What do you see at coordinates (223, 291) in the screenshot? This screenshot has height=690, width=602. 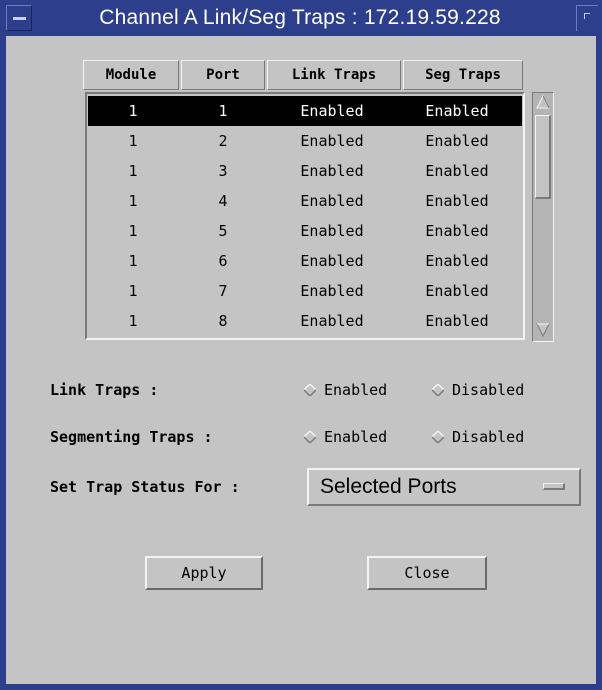 I see `port-cell: 7` at bounding box center [223, 291].